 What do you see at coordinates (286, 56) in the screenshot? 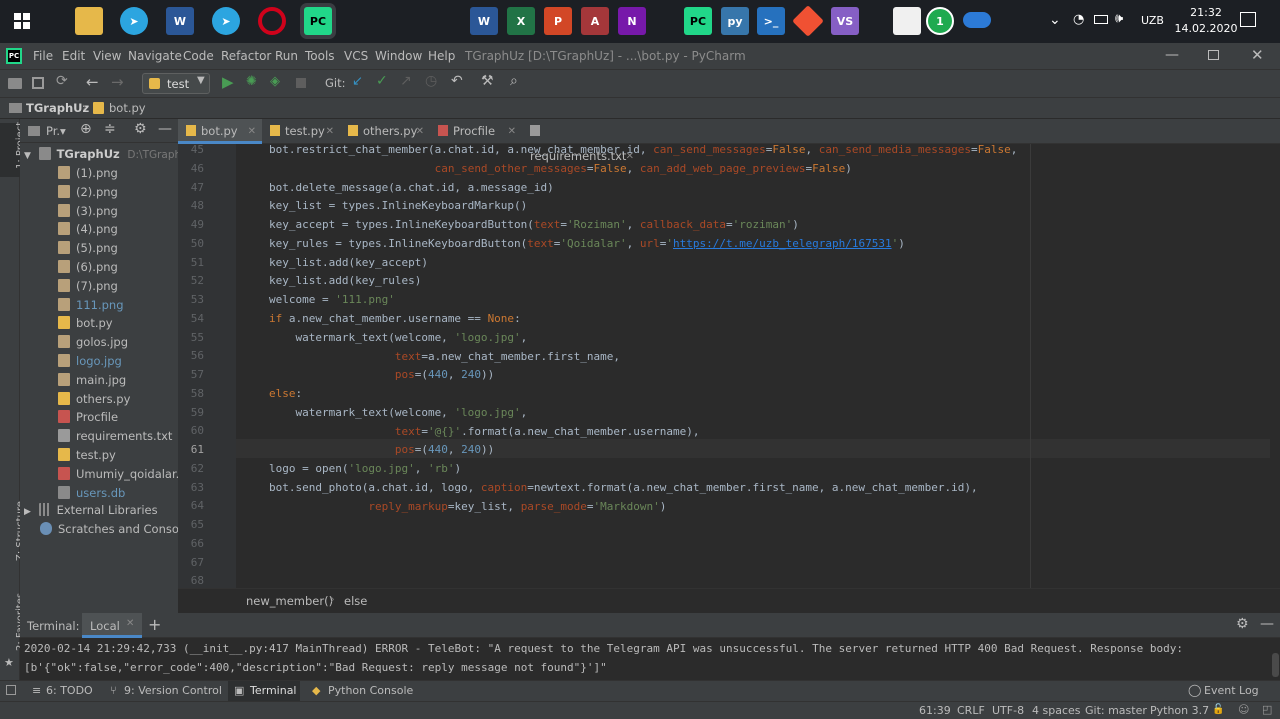
I see `menu-run: Run` at bounding box center [286, 56].